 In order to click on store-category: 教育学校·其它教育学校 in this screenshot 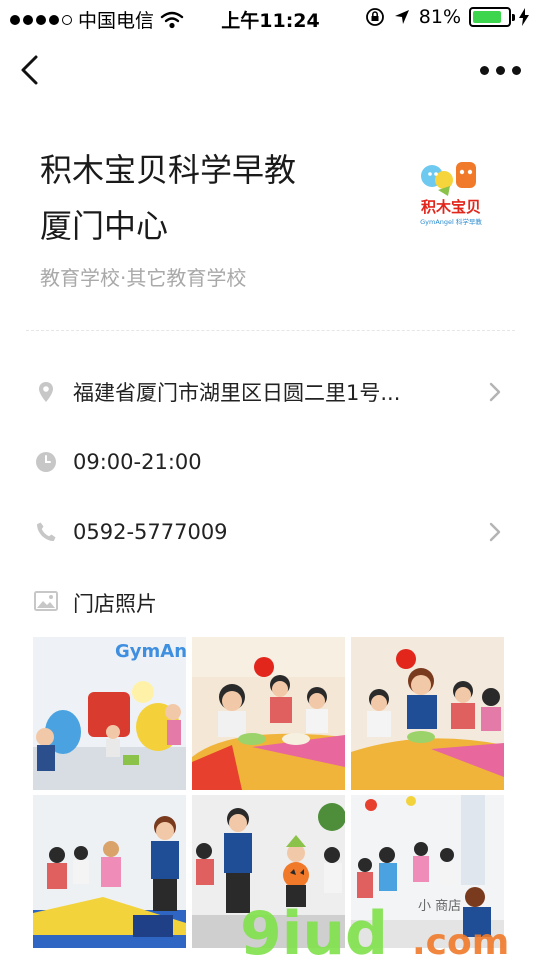, I will do `click(143, 278)`.